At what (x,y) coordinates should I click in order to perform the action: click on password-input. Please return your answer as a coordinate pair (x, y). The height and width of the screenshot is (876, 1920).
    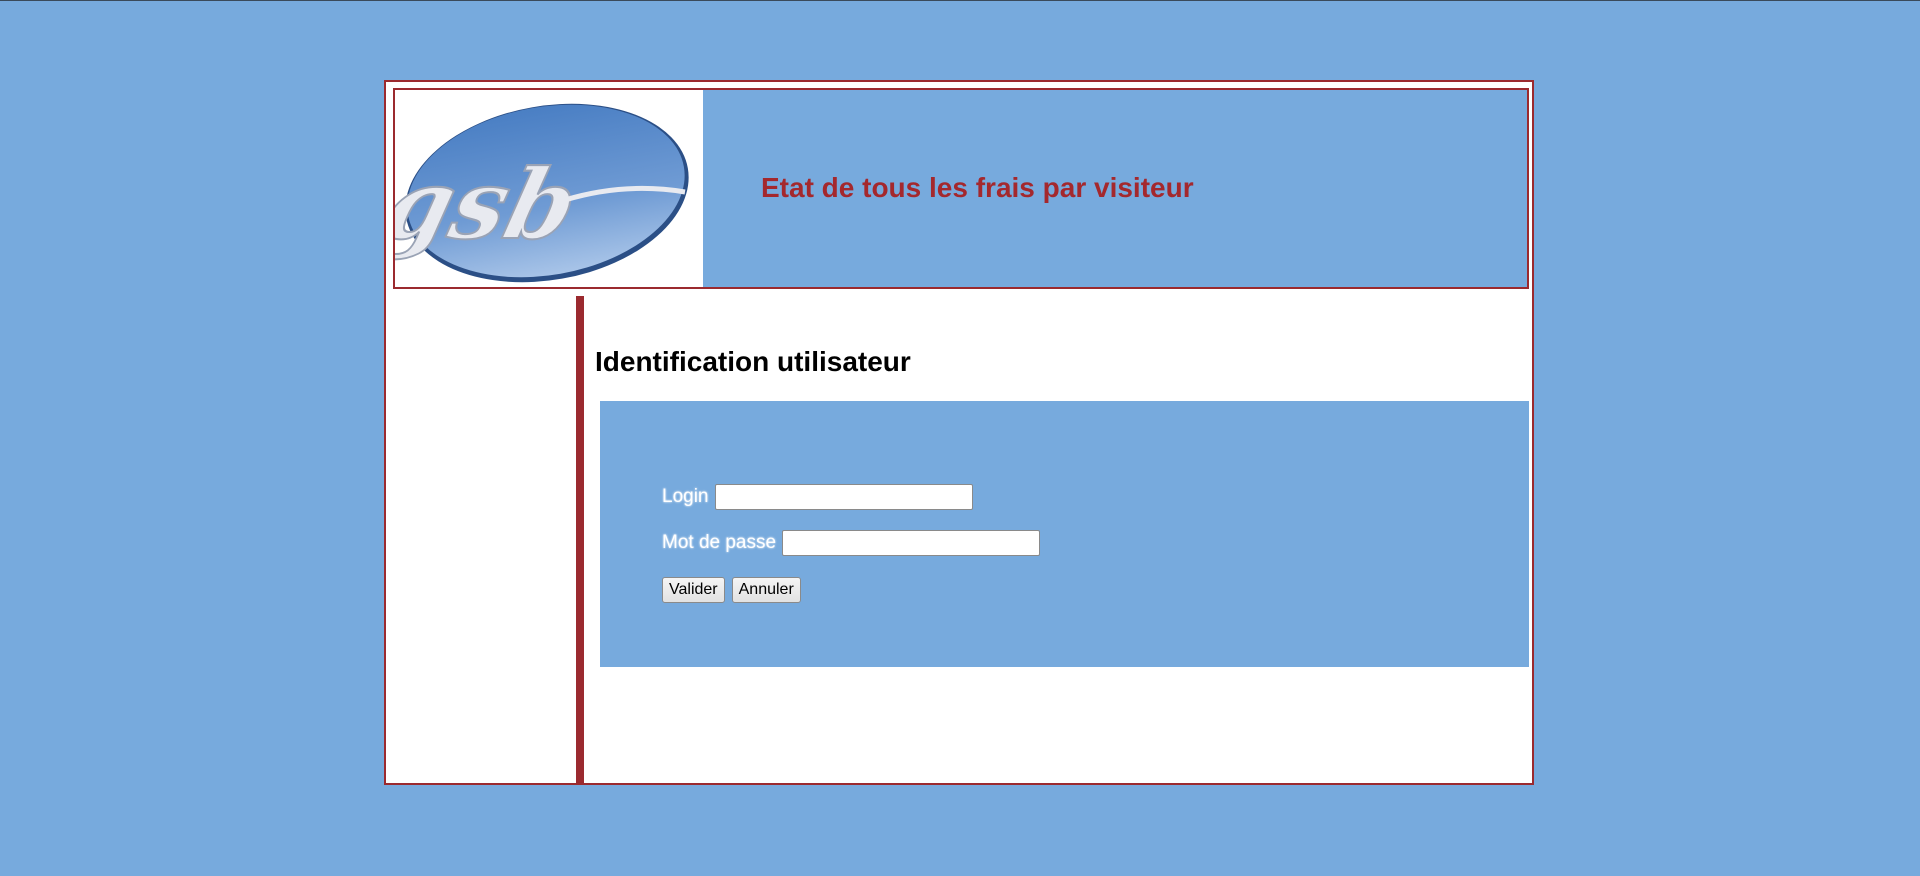
    Looking at the image, I should click on (911, 543).